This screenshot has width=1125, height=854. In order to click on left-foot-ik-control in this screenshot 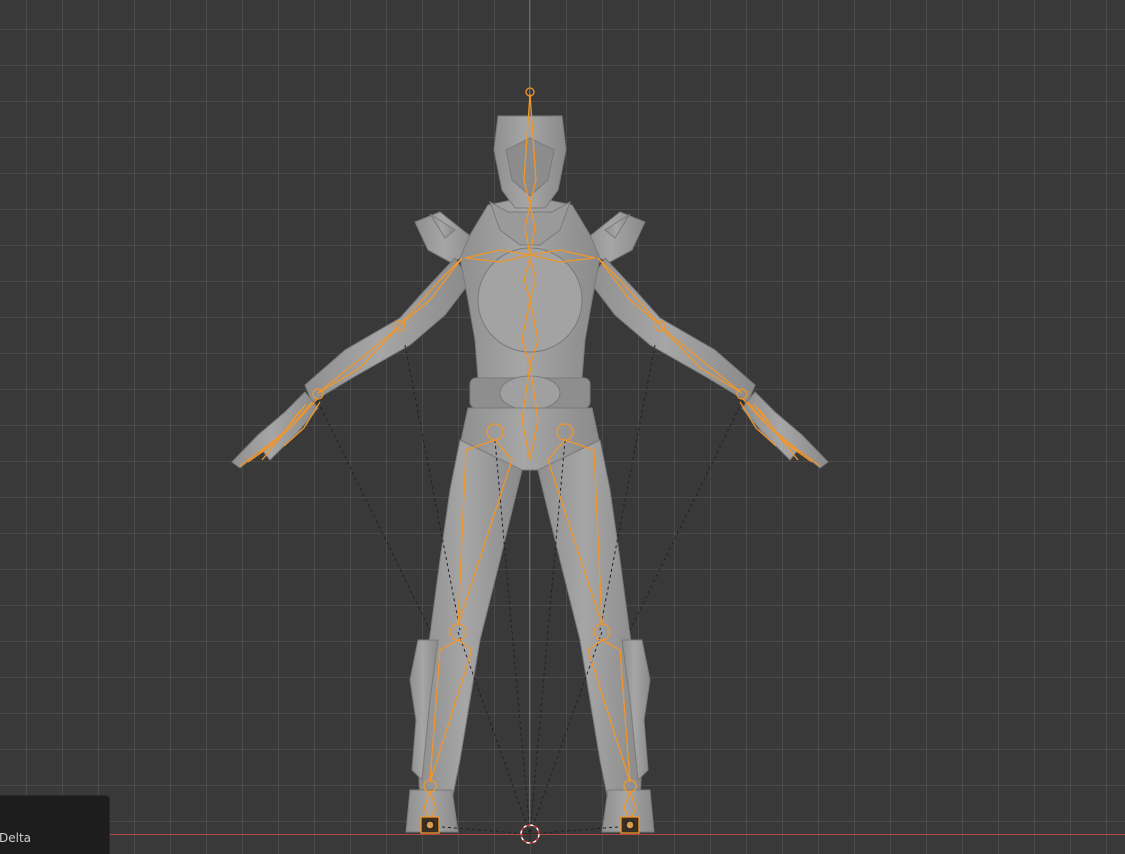, I will do `click(430, 825)`.